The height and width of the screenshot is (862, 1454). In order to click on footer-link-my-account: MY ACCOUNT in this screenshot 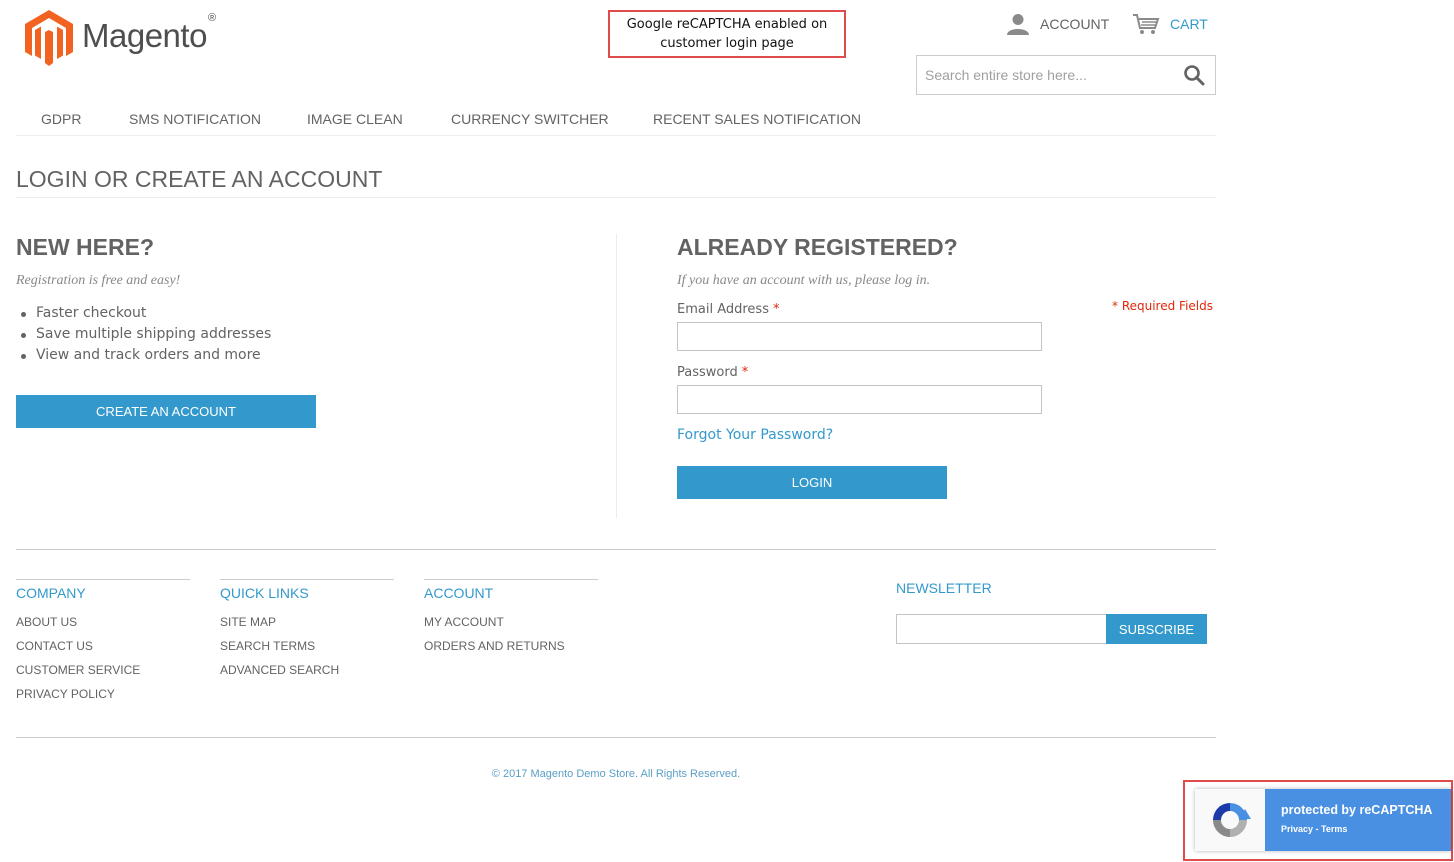, I will do `click(511, 627)`.